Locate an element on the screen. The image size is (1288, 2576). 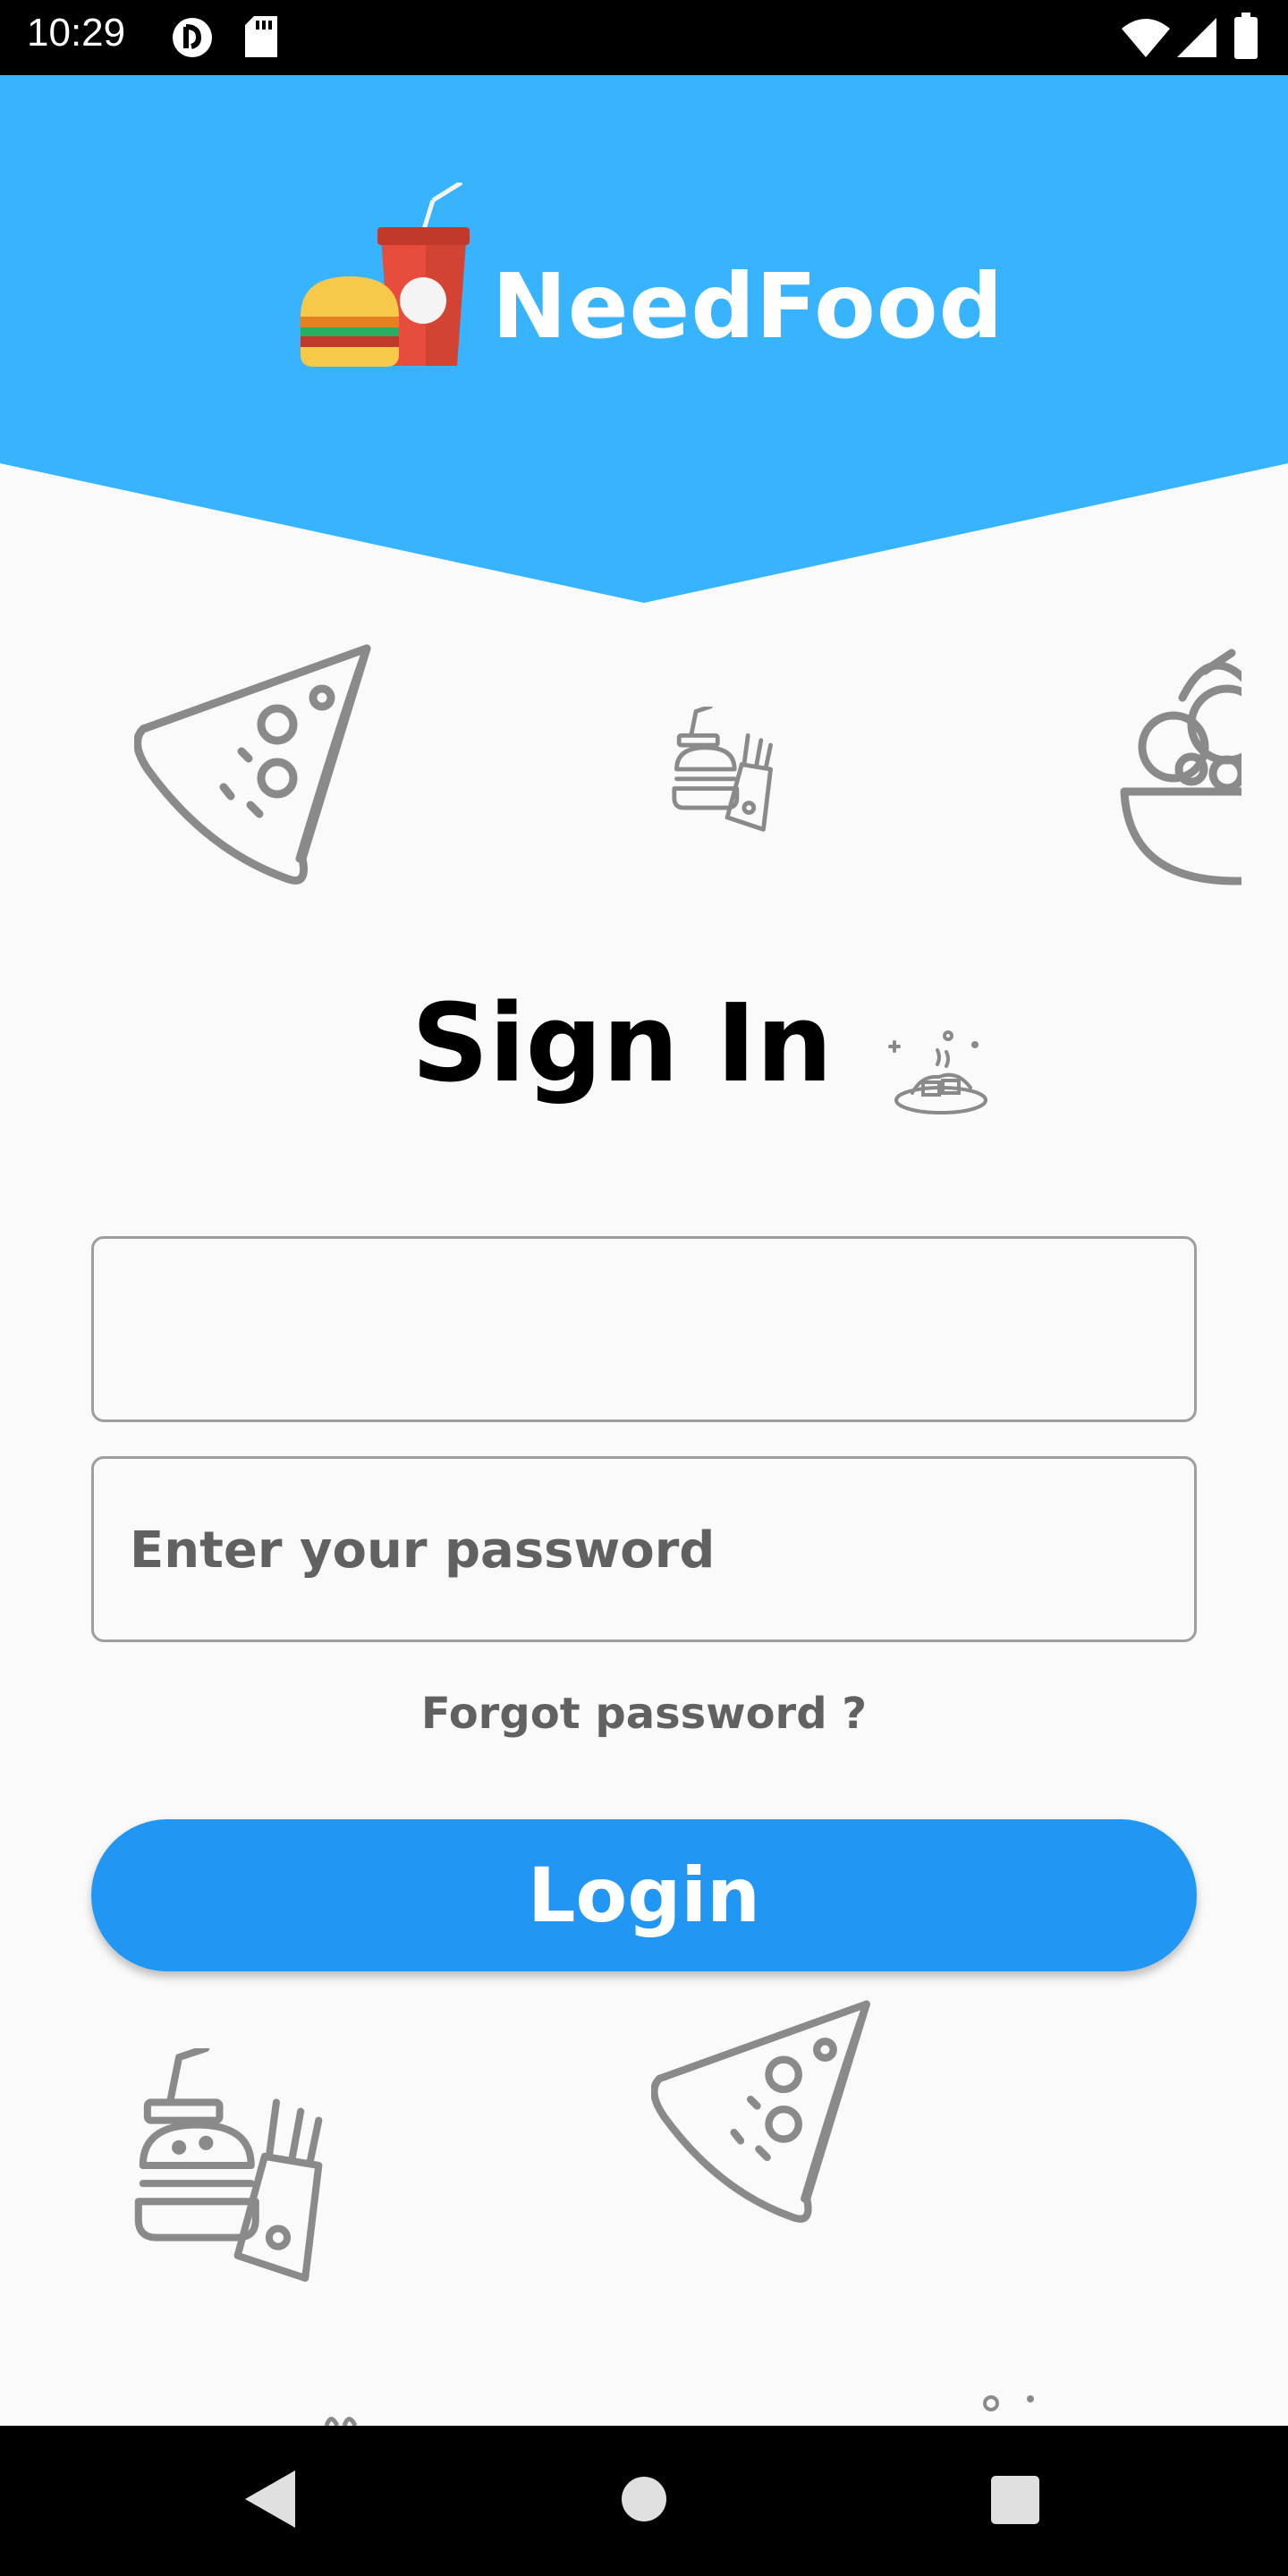
login-button: Login is located at coordinates (644, 1895).